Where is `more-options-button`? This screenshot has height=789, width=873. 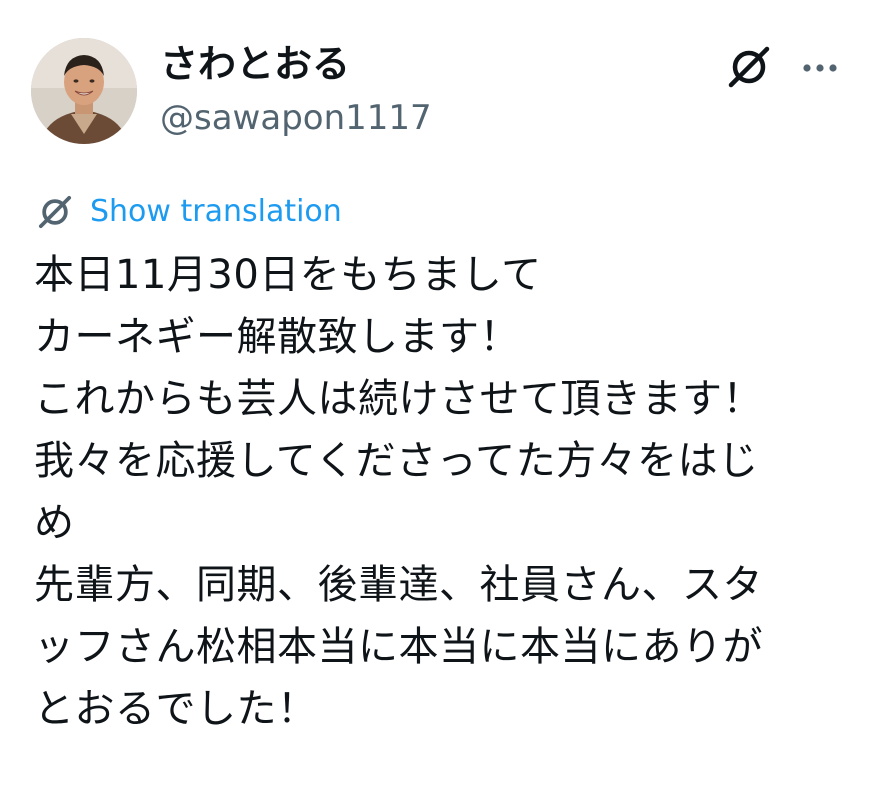 more-options-button is located at coordinates (820, 68).